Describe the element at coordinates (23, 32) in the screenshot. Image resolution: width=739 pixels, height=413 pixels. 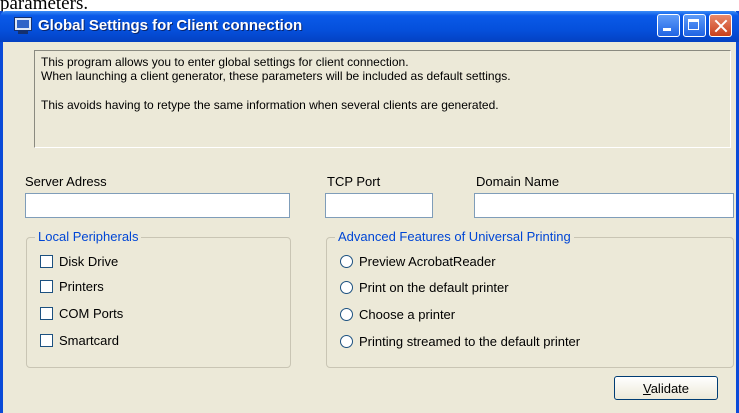
I see `monitor-stand-icon` at that location.